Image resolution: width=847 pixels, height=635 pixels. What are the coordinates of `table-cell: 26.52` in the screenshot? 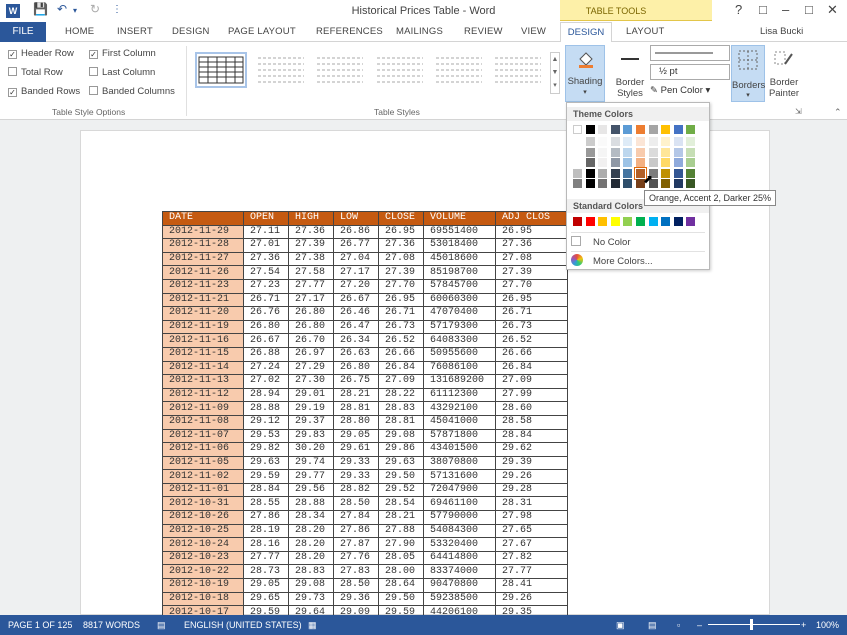 It's located at (401, 340).